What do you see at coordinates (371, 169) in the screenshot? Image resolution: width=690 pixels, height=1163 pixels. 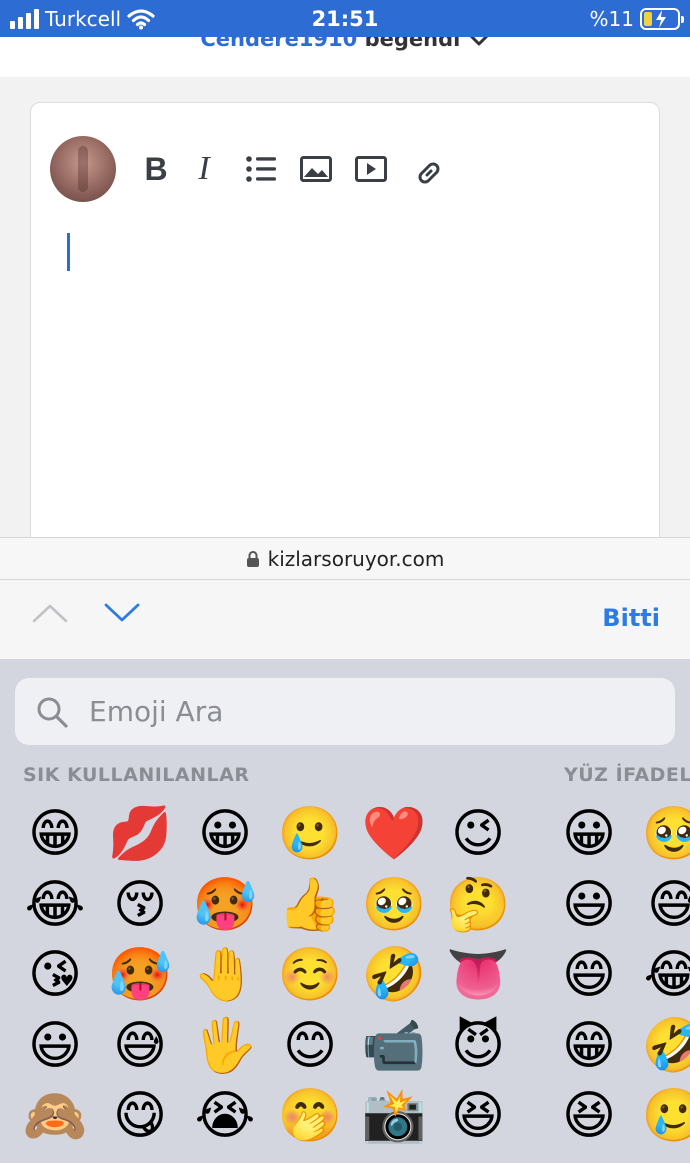 I see `video-icon` at bounding box center [371, 169].